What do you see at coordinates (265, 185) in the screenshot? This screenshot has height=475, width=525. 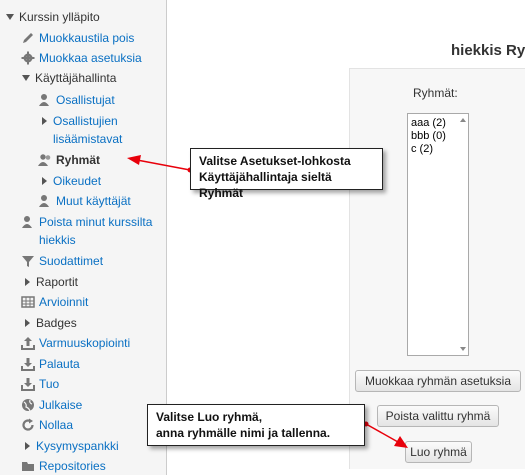 I see `callout-line: Käyttäjähallintaja sieltä Ryhmät` at bounding box center [265, 185].